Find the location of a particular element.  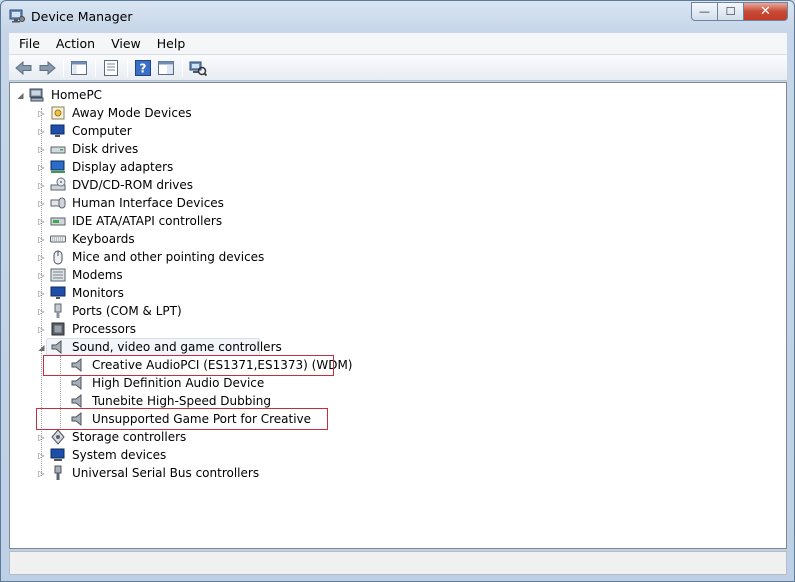

tree-node-disk-drives: ▷ Disk drives is located at coordinates (88, 149).